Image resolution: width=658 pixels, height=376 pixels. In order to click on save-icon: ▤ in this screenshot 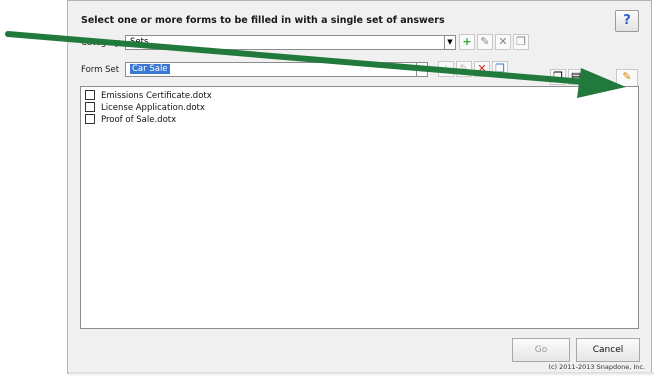, I will do `click(576, 77)`.